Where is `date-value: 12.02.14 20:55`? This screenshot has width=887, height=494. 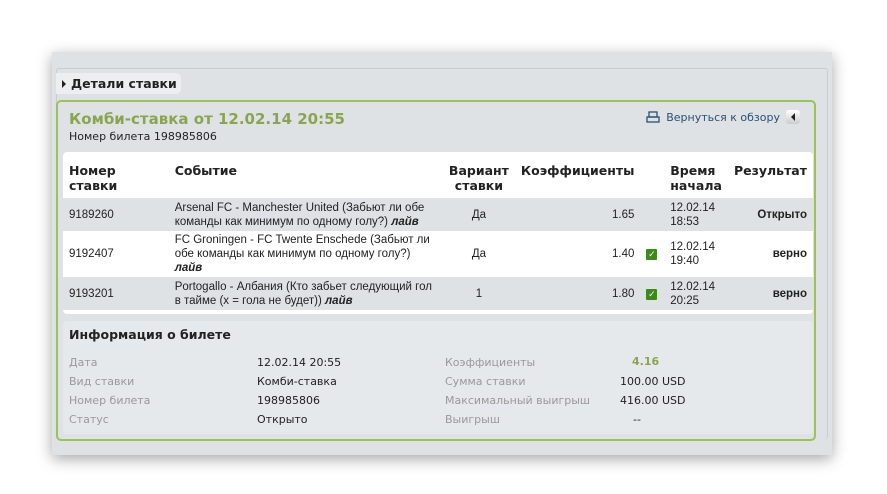 date-value: 12.02.14 20:55 is located at coordinates (299, 362).